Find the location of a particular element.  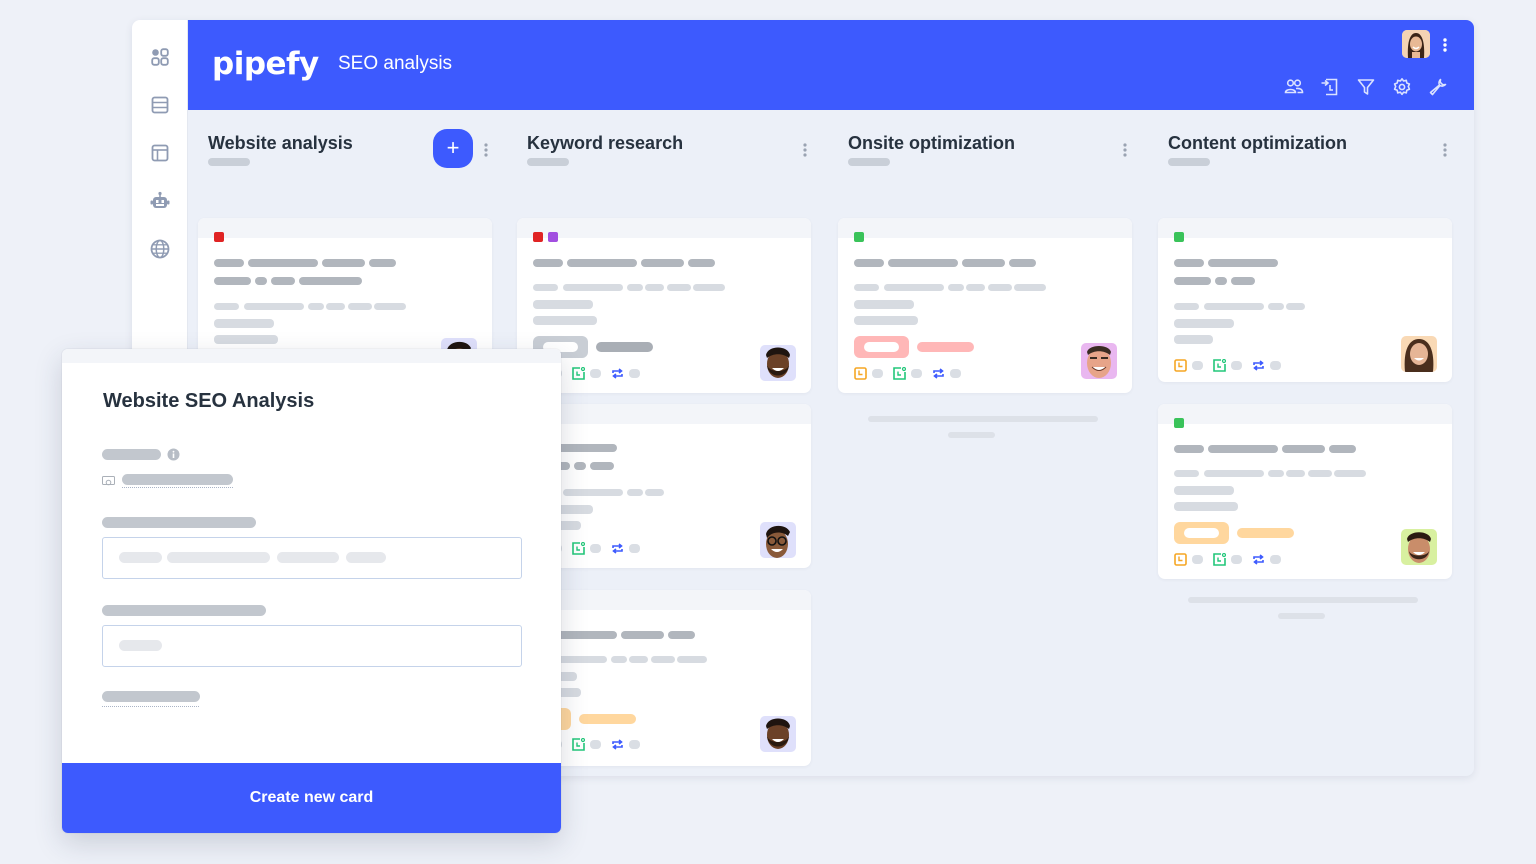

pipe-title: SEO analysis is located at coordinates (395, 63).